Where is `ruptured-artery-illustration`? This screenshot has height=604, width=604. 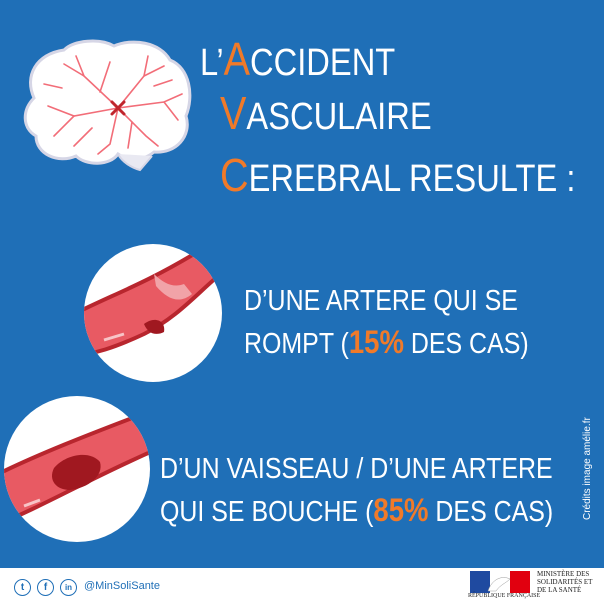 ruptured-artery-illustration is located at coordinates (153, 313).